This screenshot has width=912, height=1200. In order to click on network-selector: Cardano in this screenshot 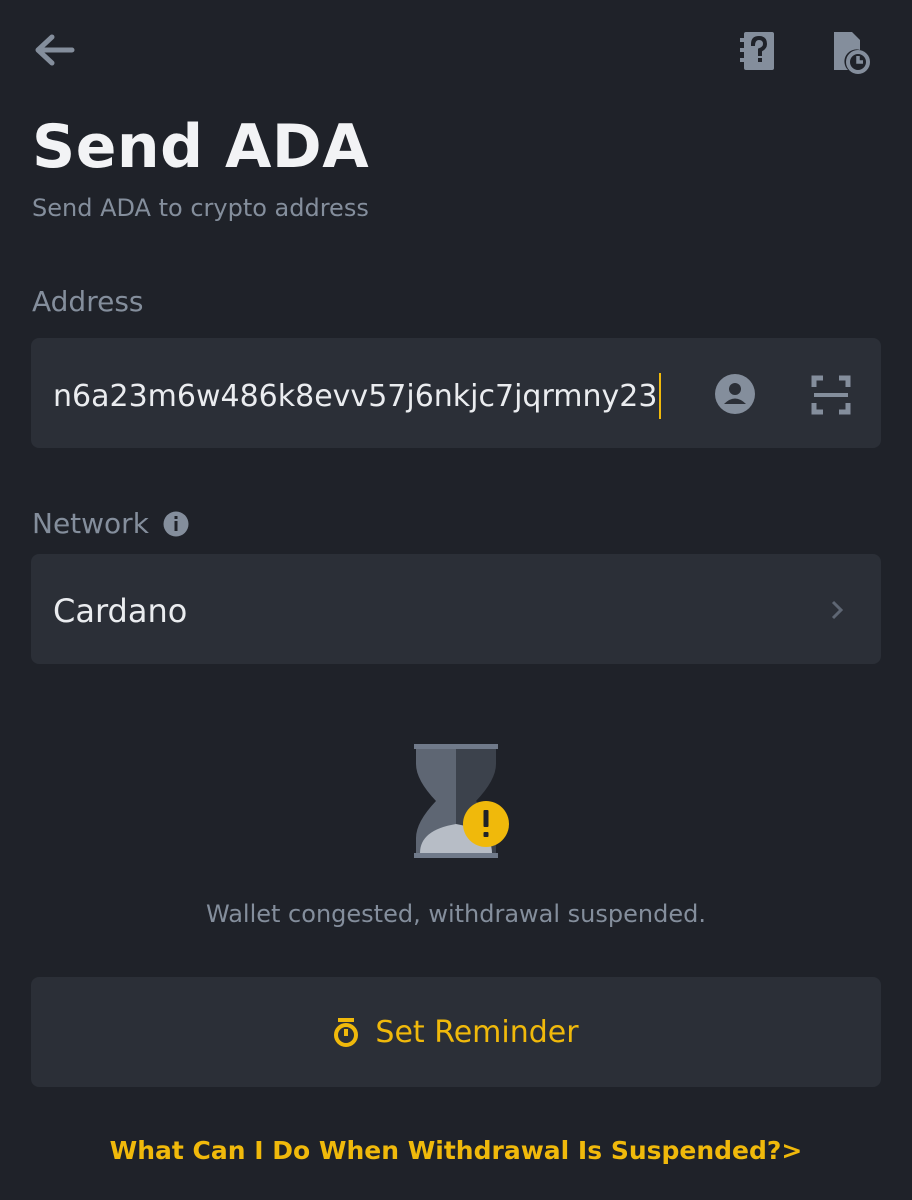, I will do `click(456, 609)`.